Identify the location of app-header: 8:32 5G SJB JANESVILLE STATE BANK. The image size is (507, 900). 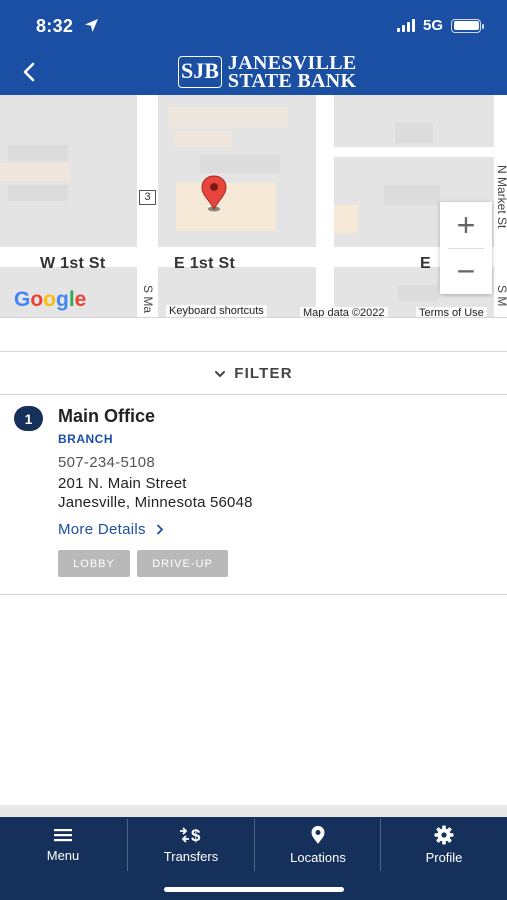
(253, 47).